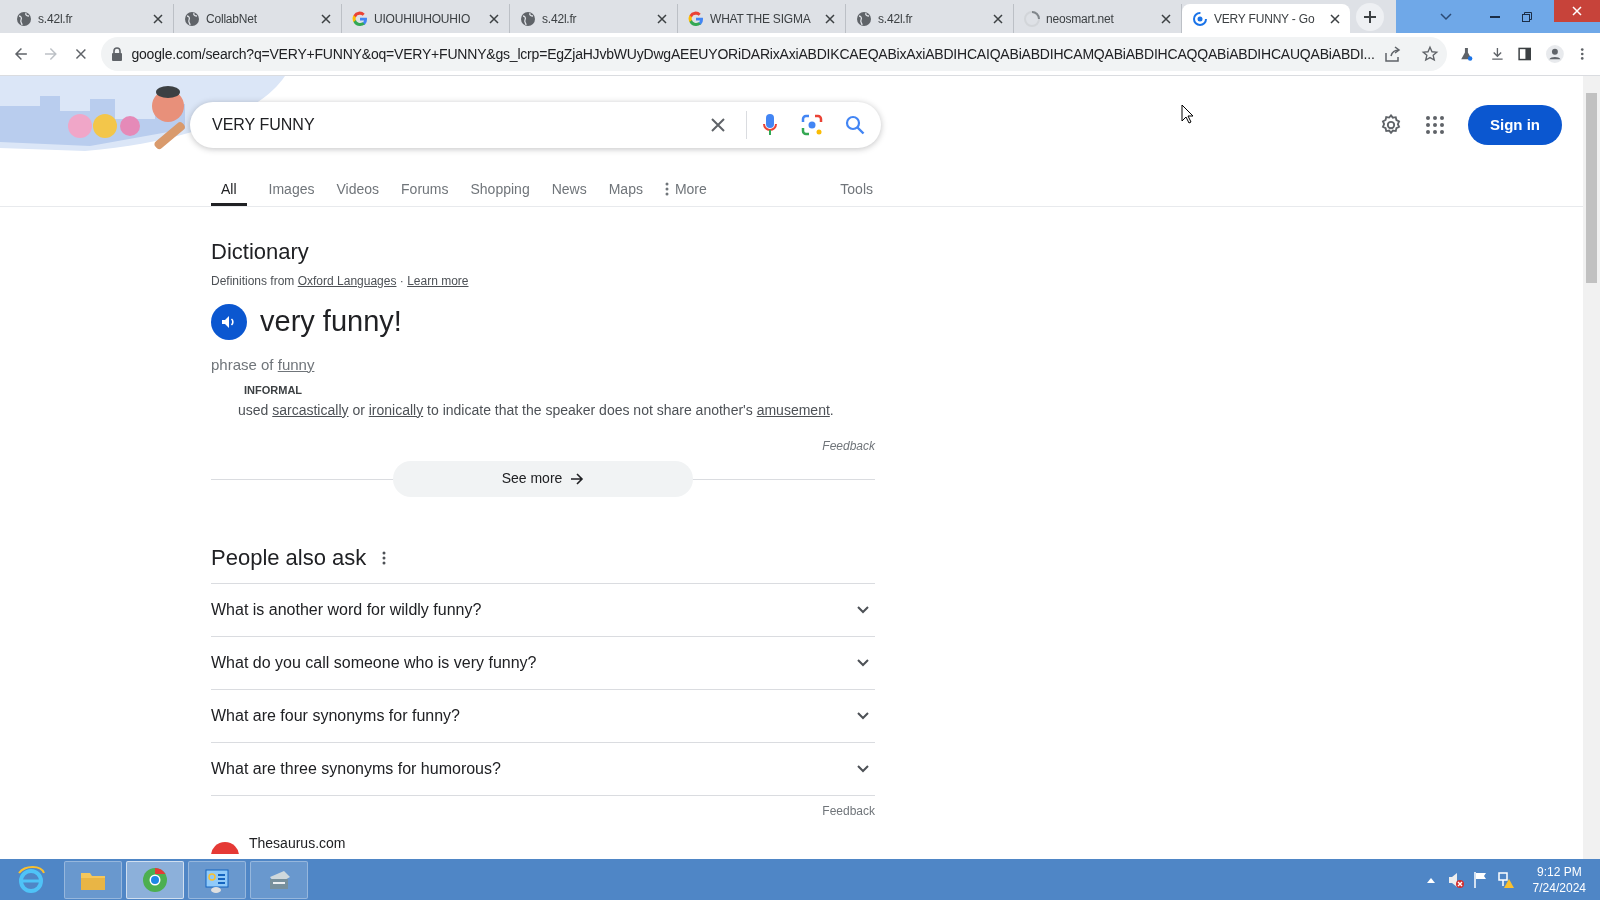  What do you see at coordinates (718, 125) in the screenshot?
I see `clear-icon` at bounding box center [718, 125].